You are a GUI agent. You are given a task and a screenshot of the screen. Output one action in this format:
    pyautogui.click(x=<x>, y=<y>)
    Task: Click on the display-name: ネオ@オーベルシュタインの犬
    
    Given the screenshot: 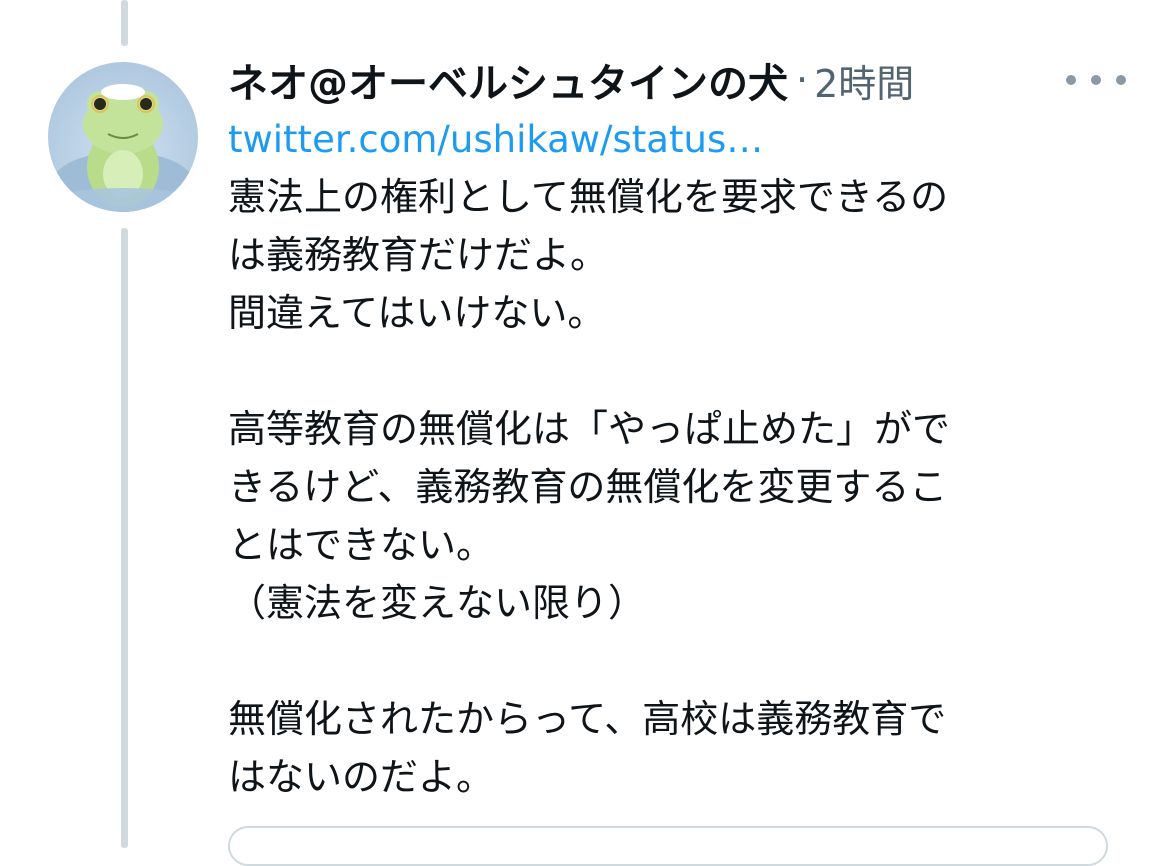 What is the action you would take?
    pyautogui.click(x=508, y=80)
    